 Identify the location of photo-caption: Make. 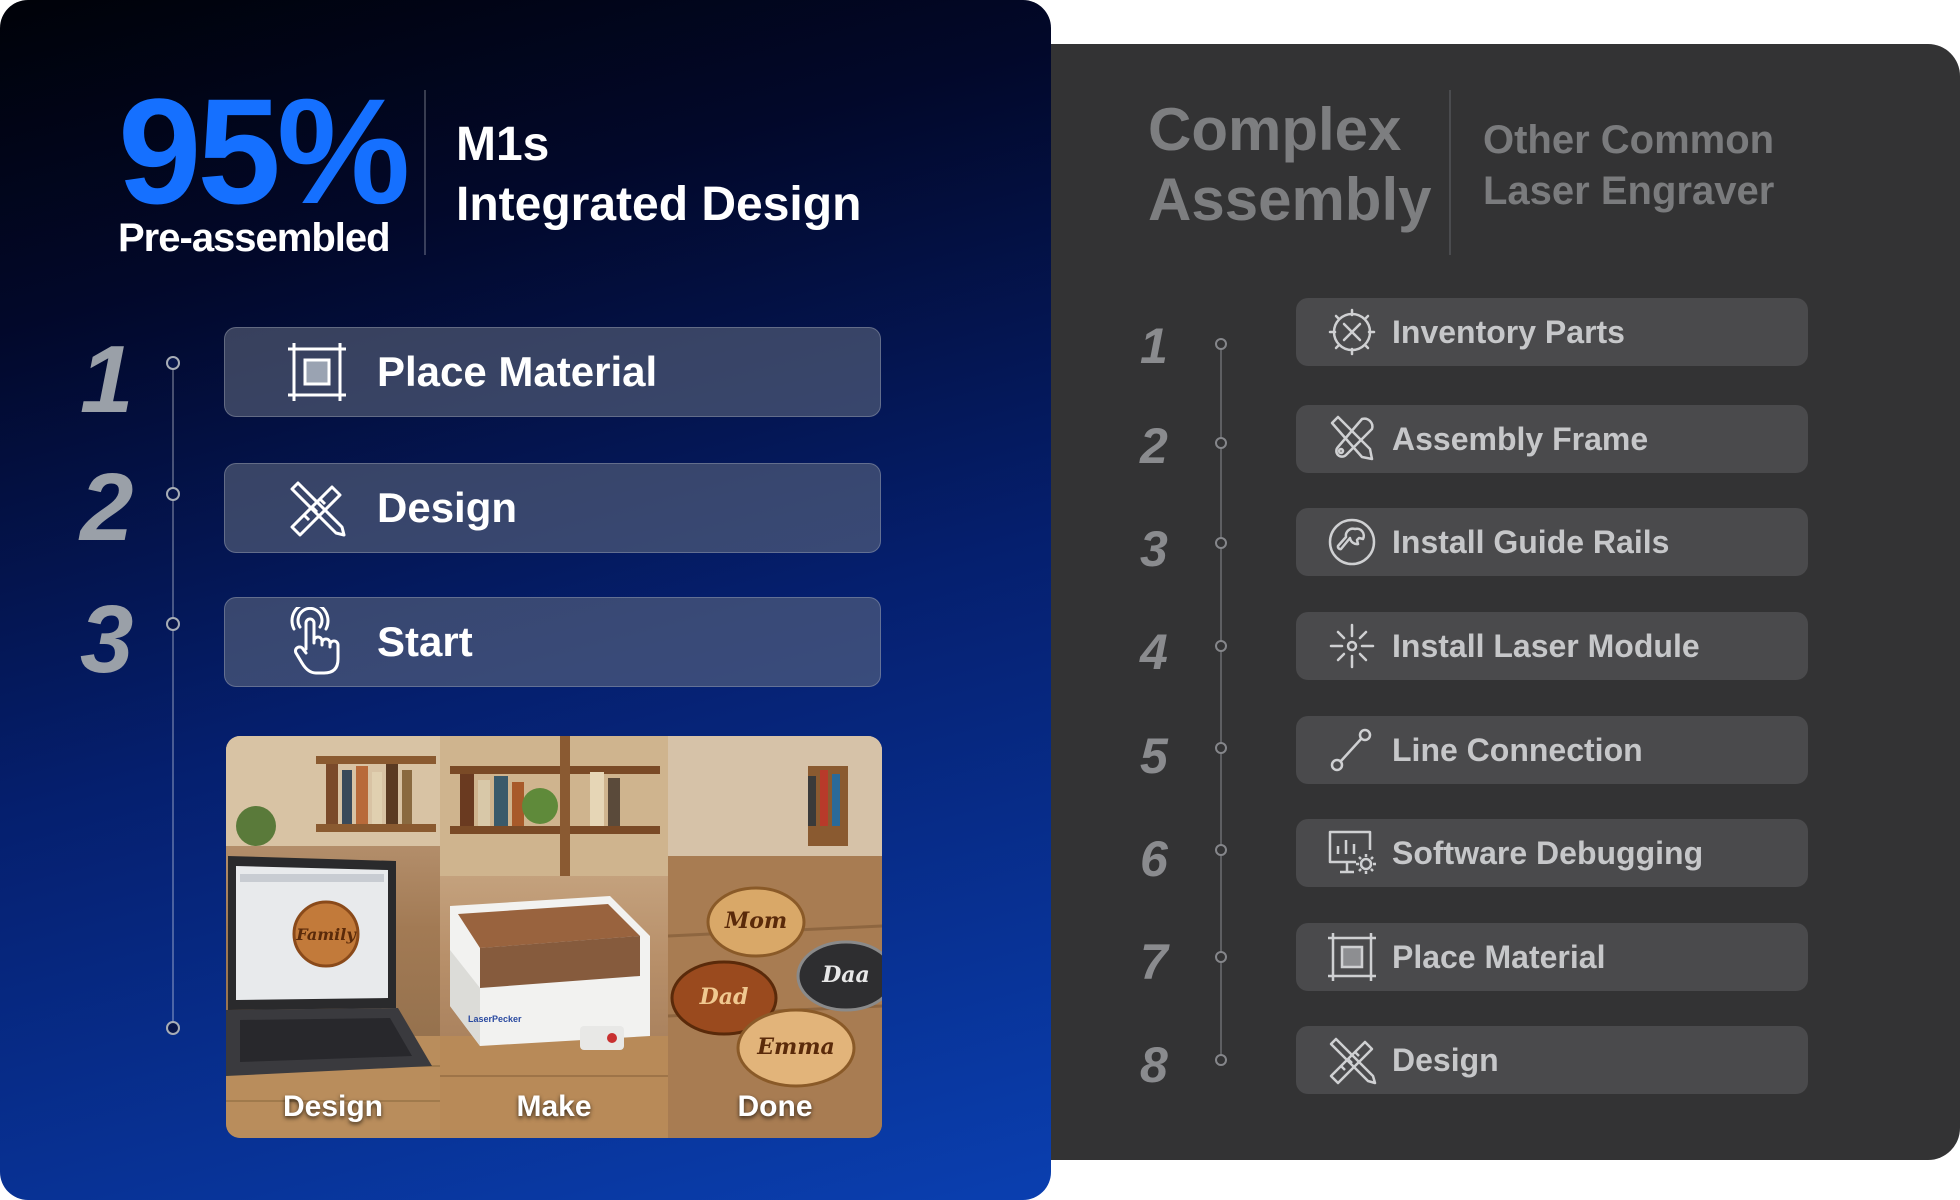
(554, 1106).